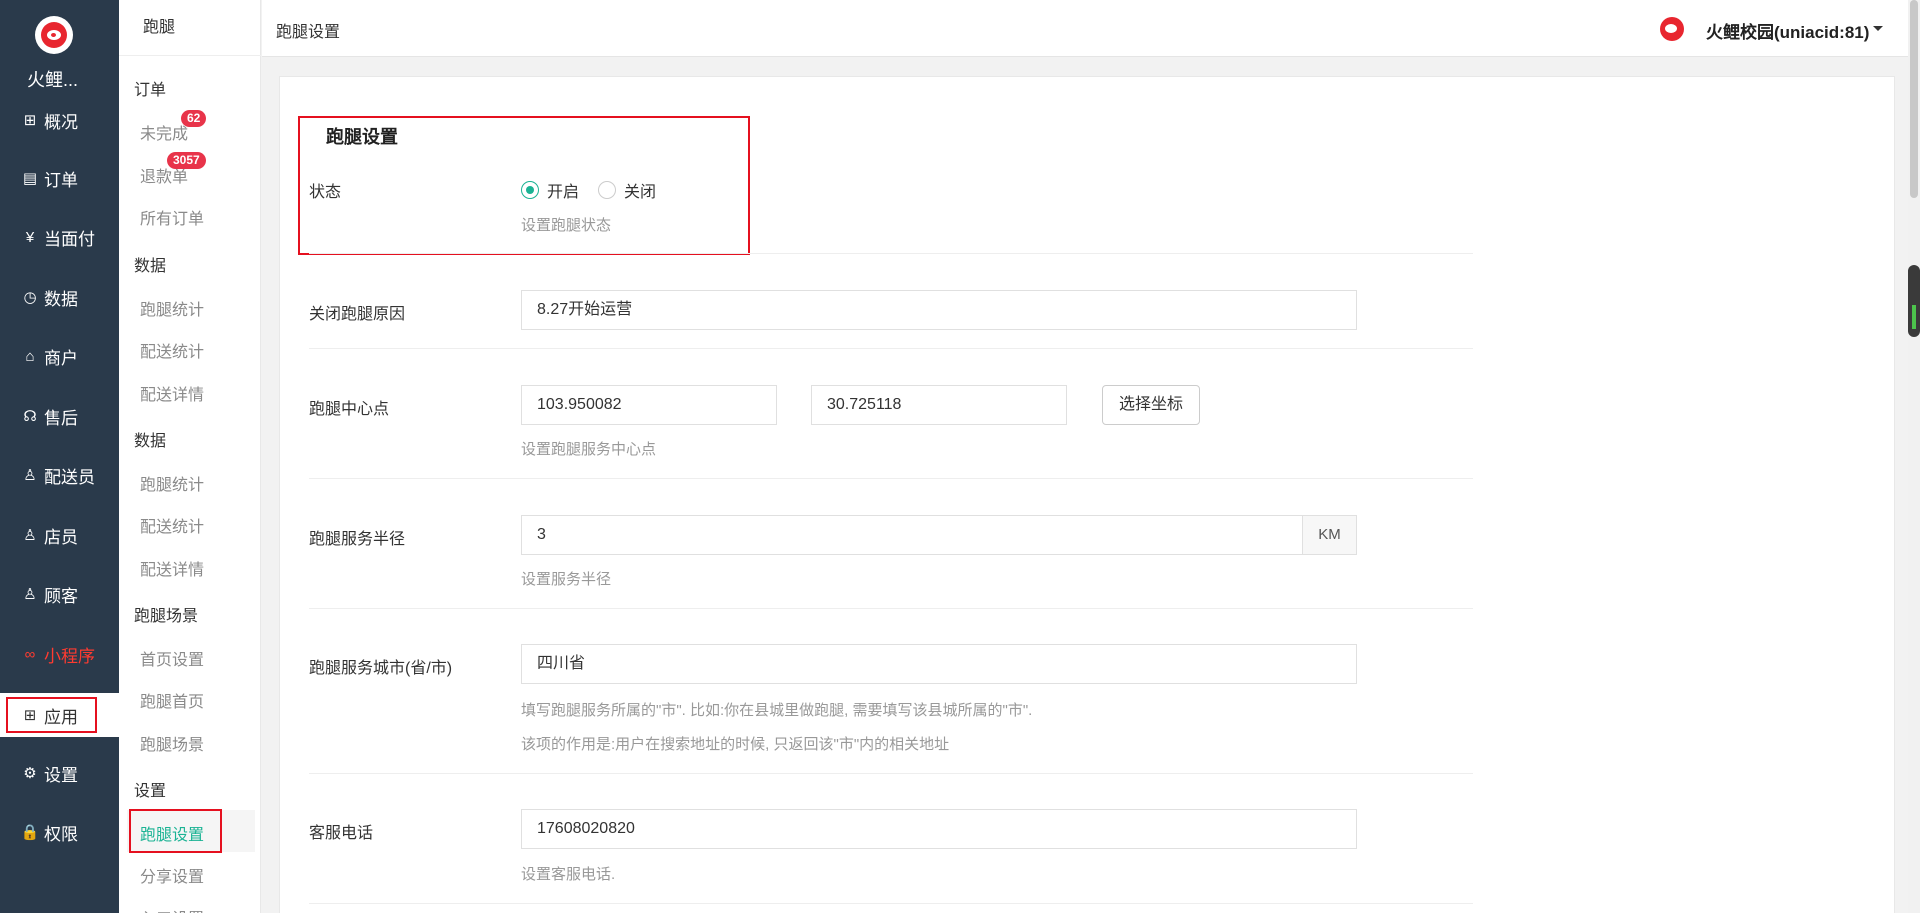  I want to click on rail-item-label: 数据, so click(61, 299).